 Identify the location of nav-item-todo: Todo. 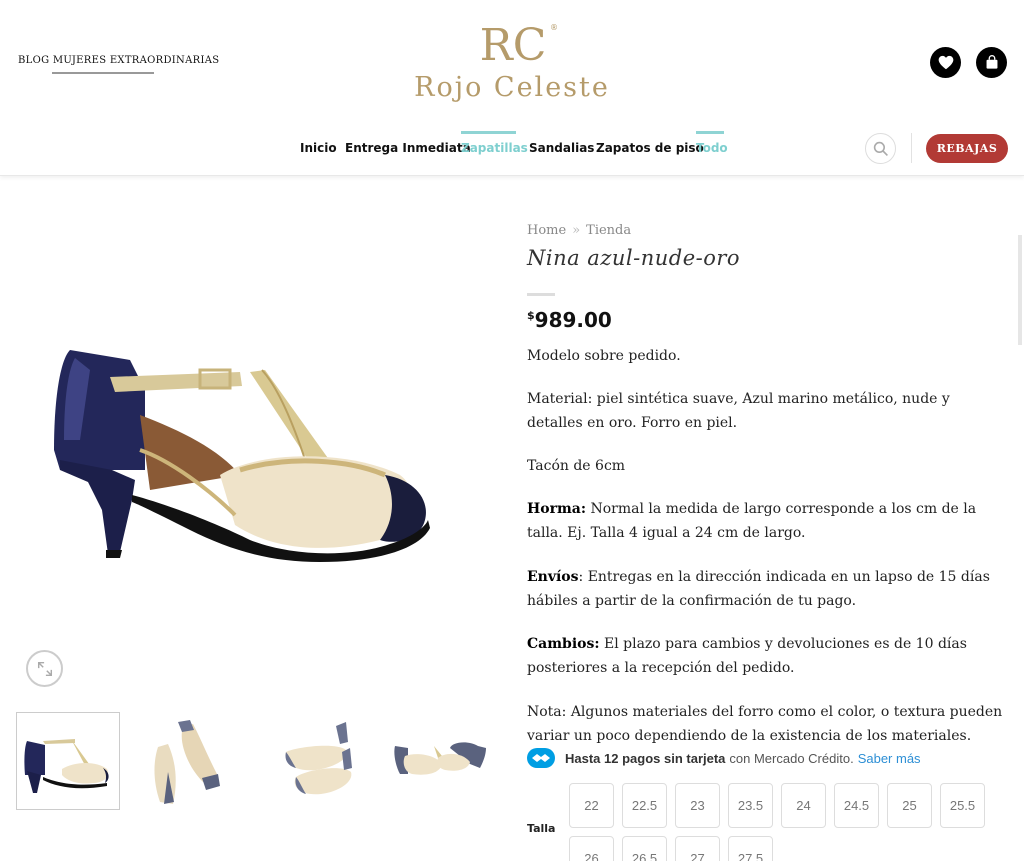
(712, 148).